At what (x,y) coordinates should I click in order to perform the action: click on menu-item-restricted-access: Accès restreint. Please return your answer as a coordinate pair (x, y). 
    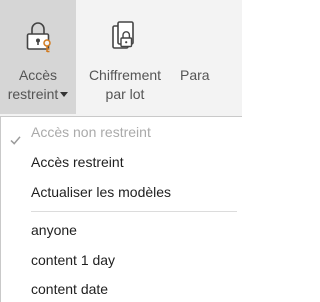
    Looking at the image, I should click on (121, 162).